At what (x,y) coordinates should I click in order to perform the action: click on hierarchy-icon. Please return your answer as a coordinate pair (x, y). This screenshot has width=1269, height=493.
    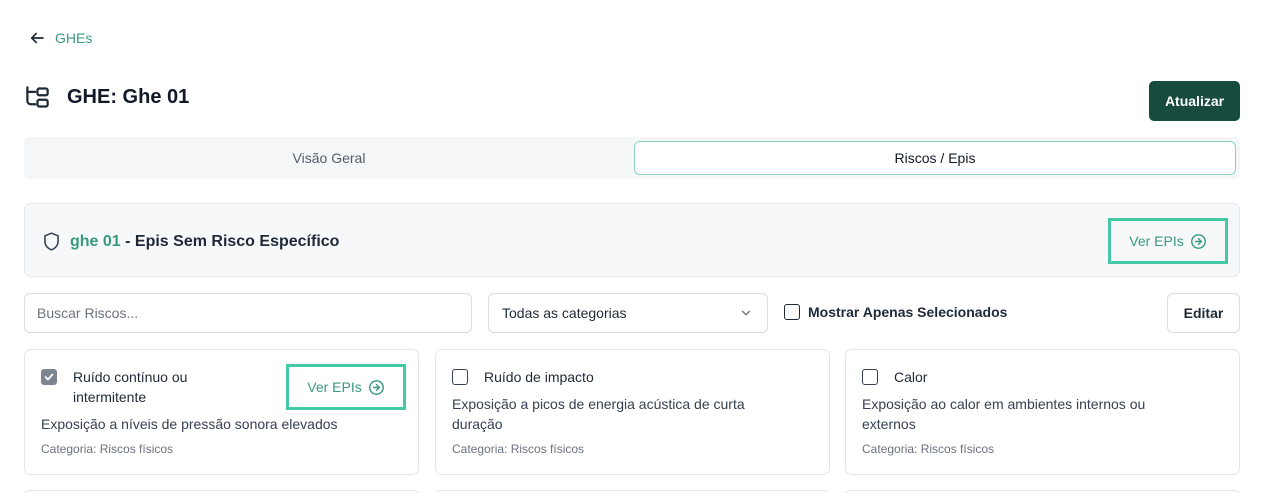
    Looking at the image, I should click on (37, 97).